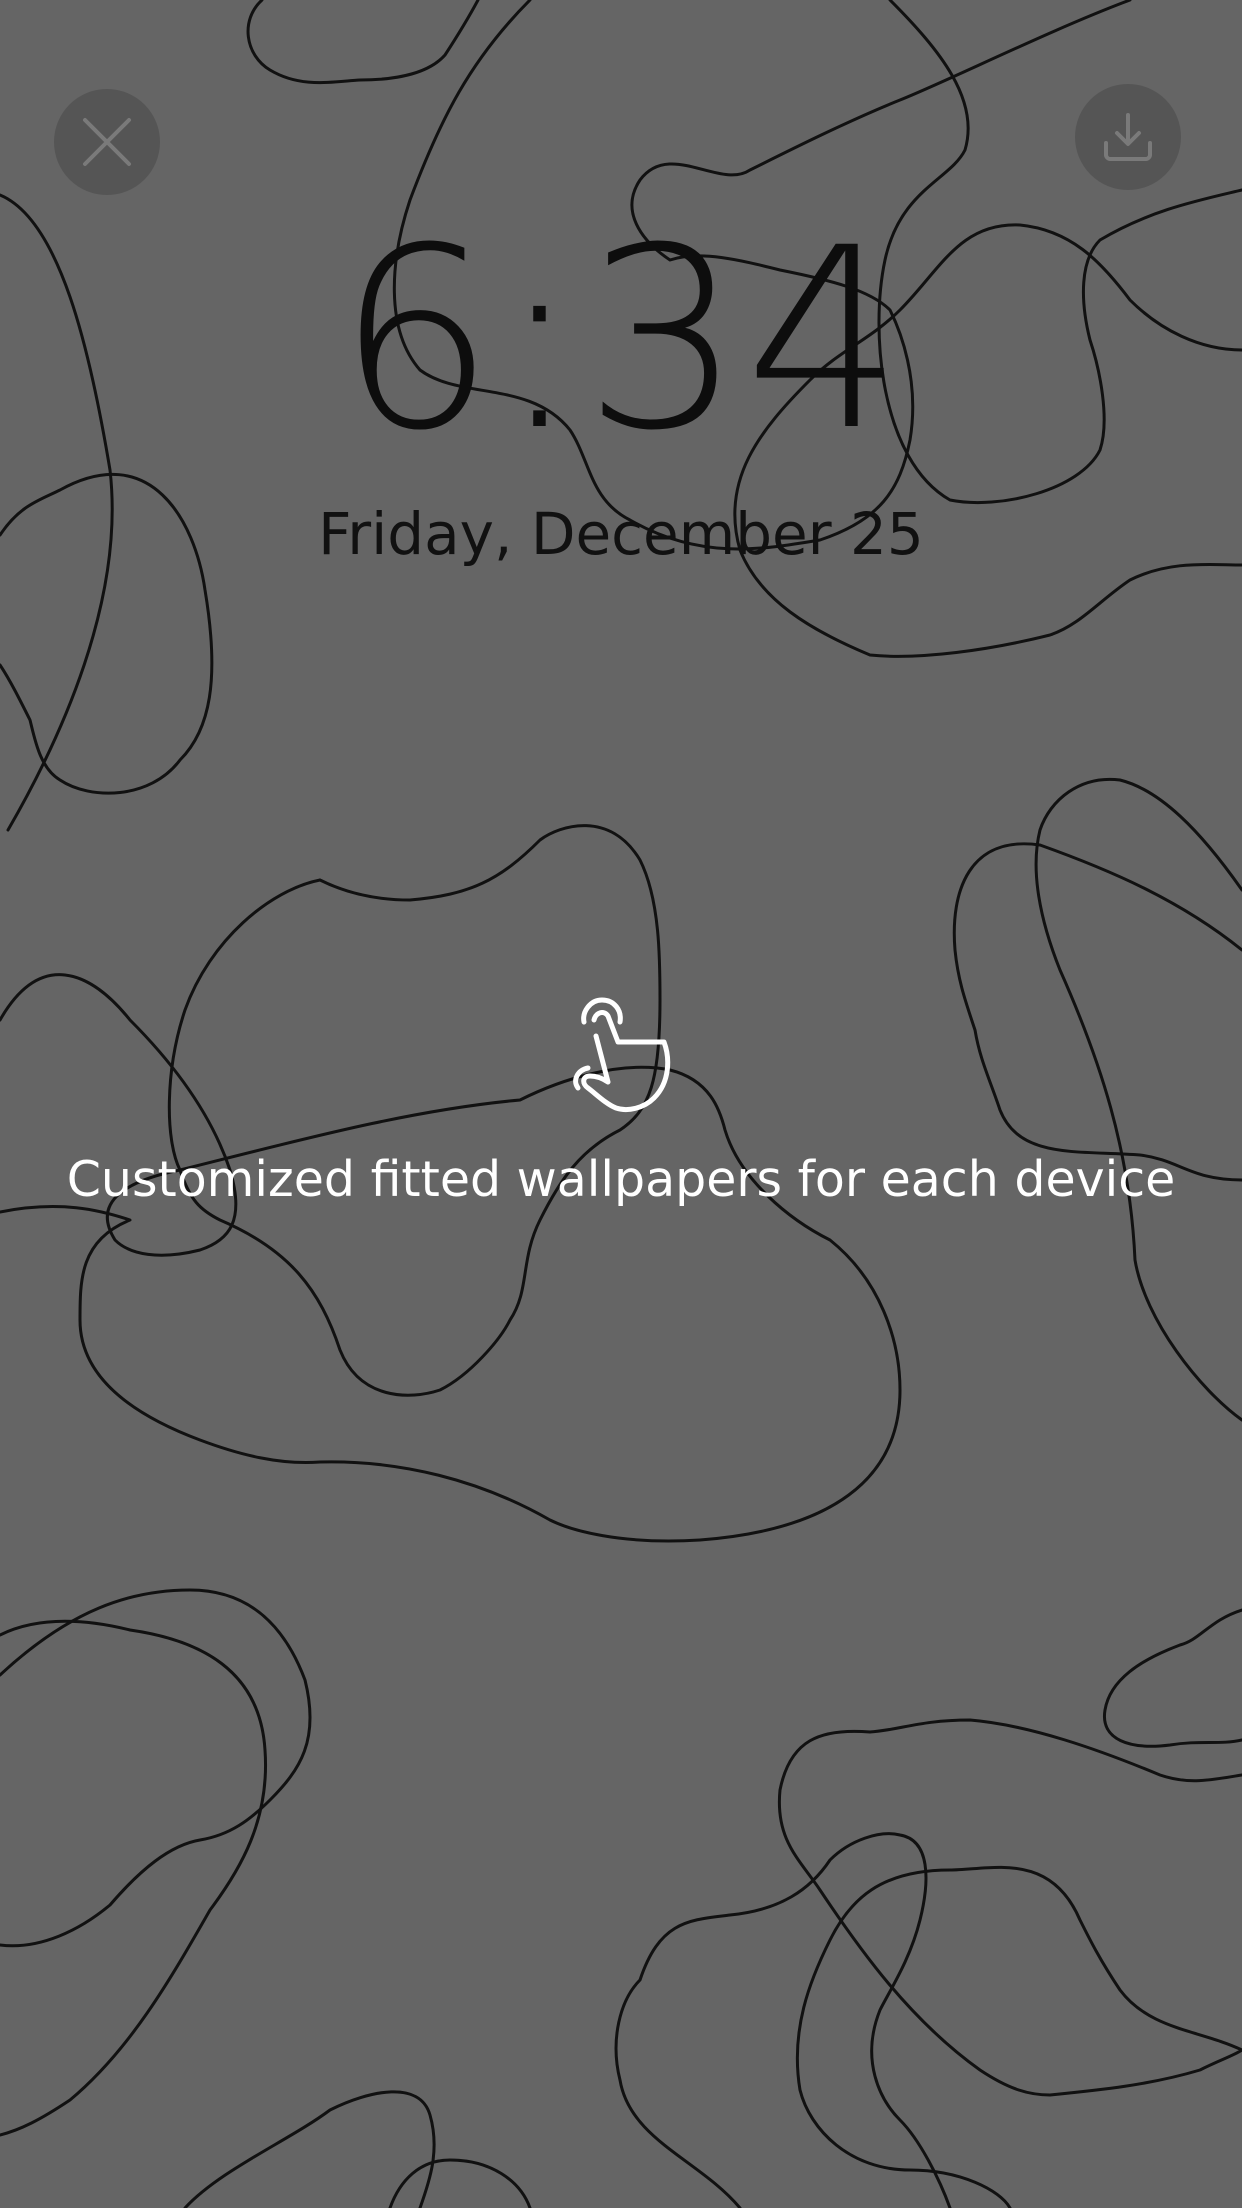 This screenshot has width=1242, height=2208. I want to click on lockscreen-time: 6:34, so click(621, 339).